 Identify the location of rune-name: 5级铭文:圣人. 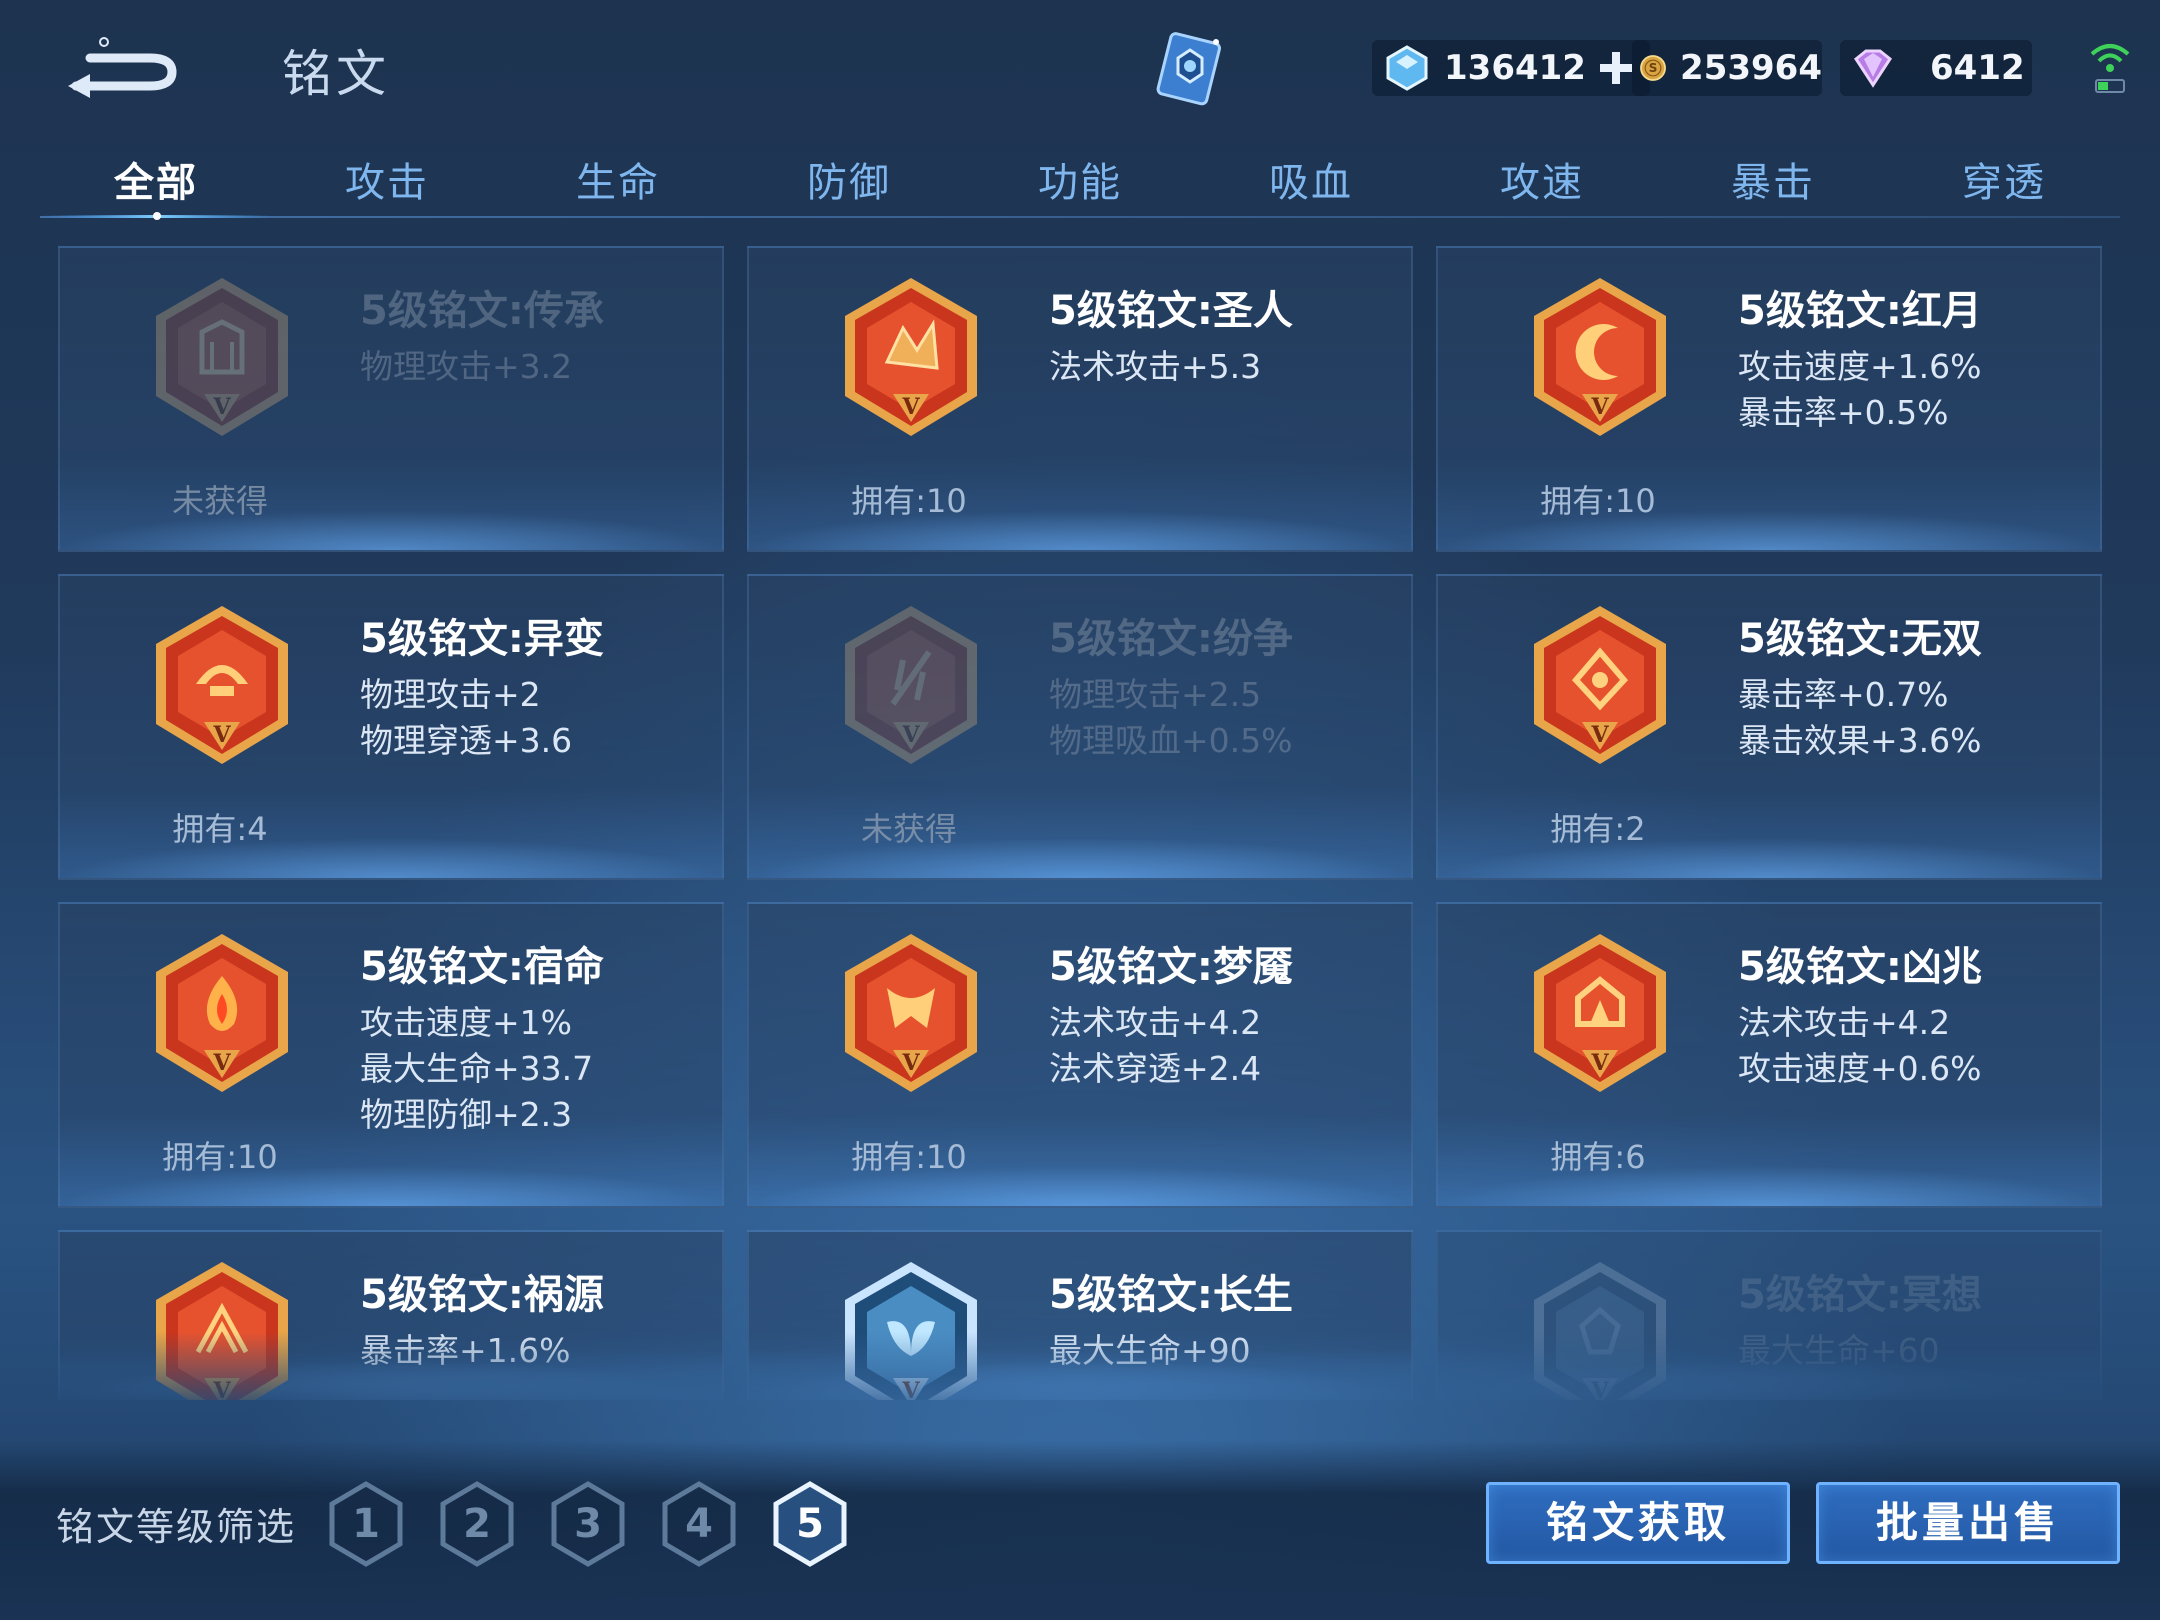
(1171, 311).